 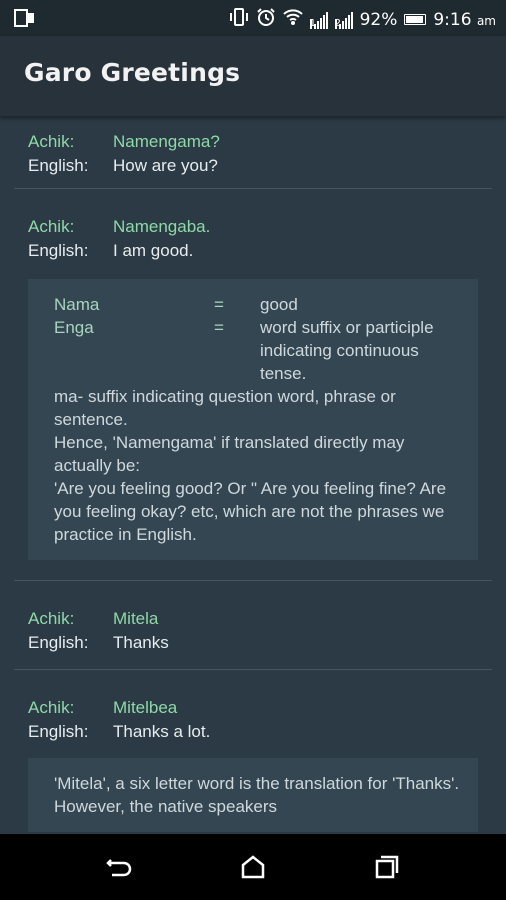 I want to click on achik-phrase: Namengaba., so click(x=162, y=226).